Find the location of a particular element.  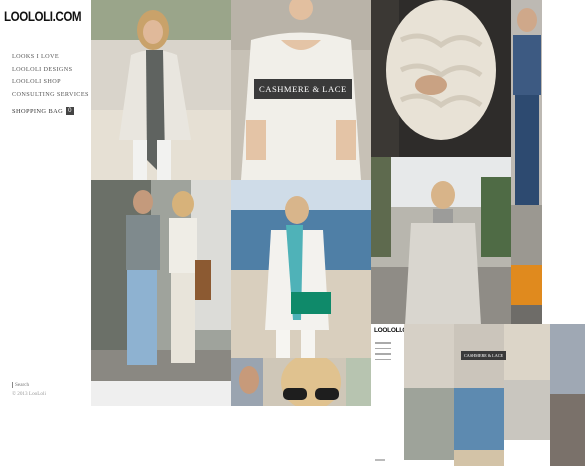

search-cursor-icon is located at coordinates (12, 385).